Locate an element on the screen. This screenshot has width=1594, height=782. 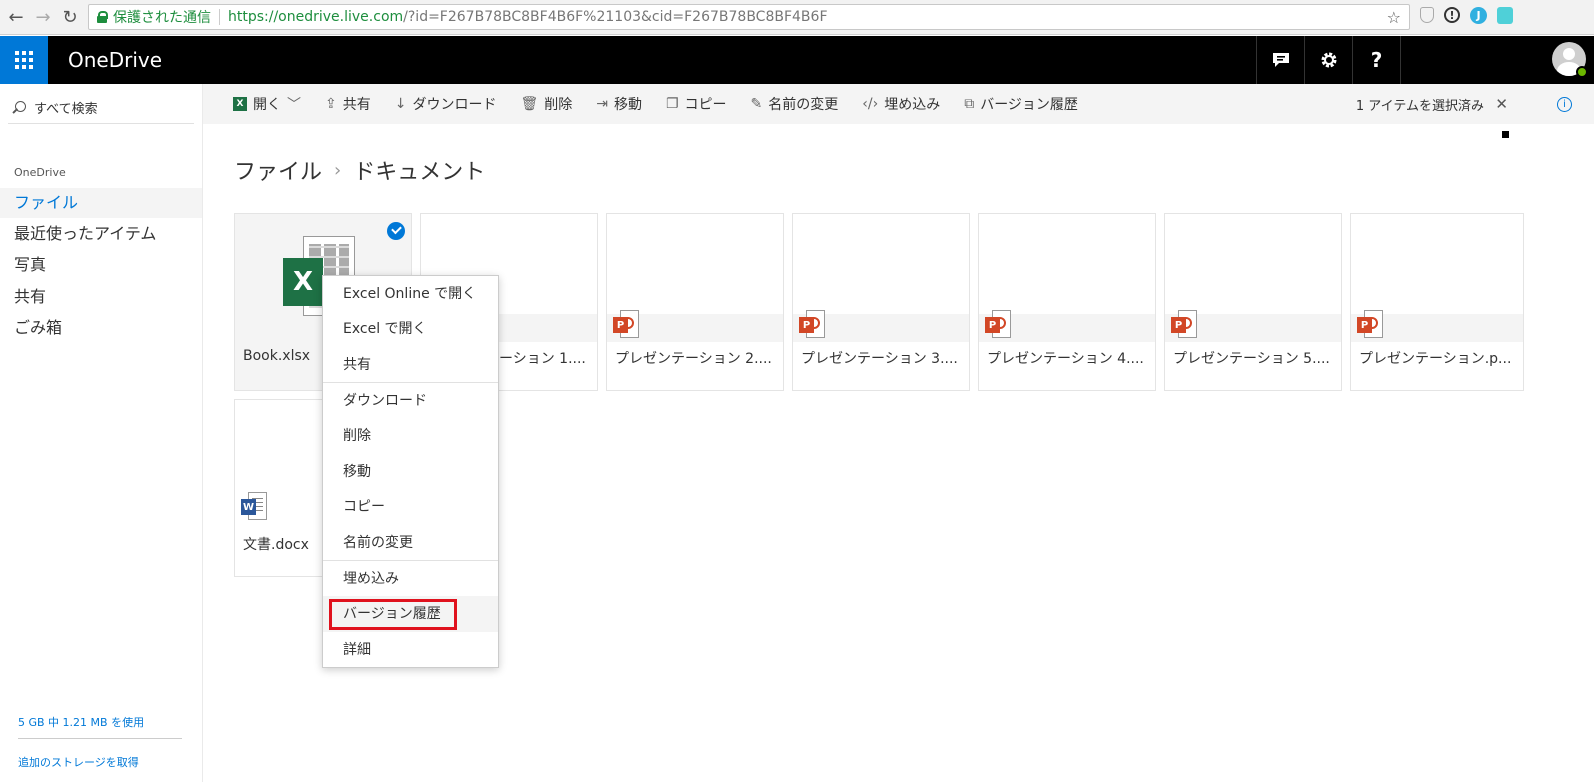
settings-gear-icon is located at coordinates (1328, 60).